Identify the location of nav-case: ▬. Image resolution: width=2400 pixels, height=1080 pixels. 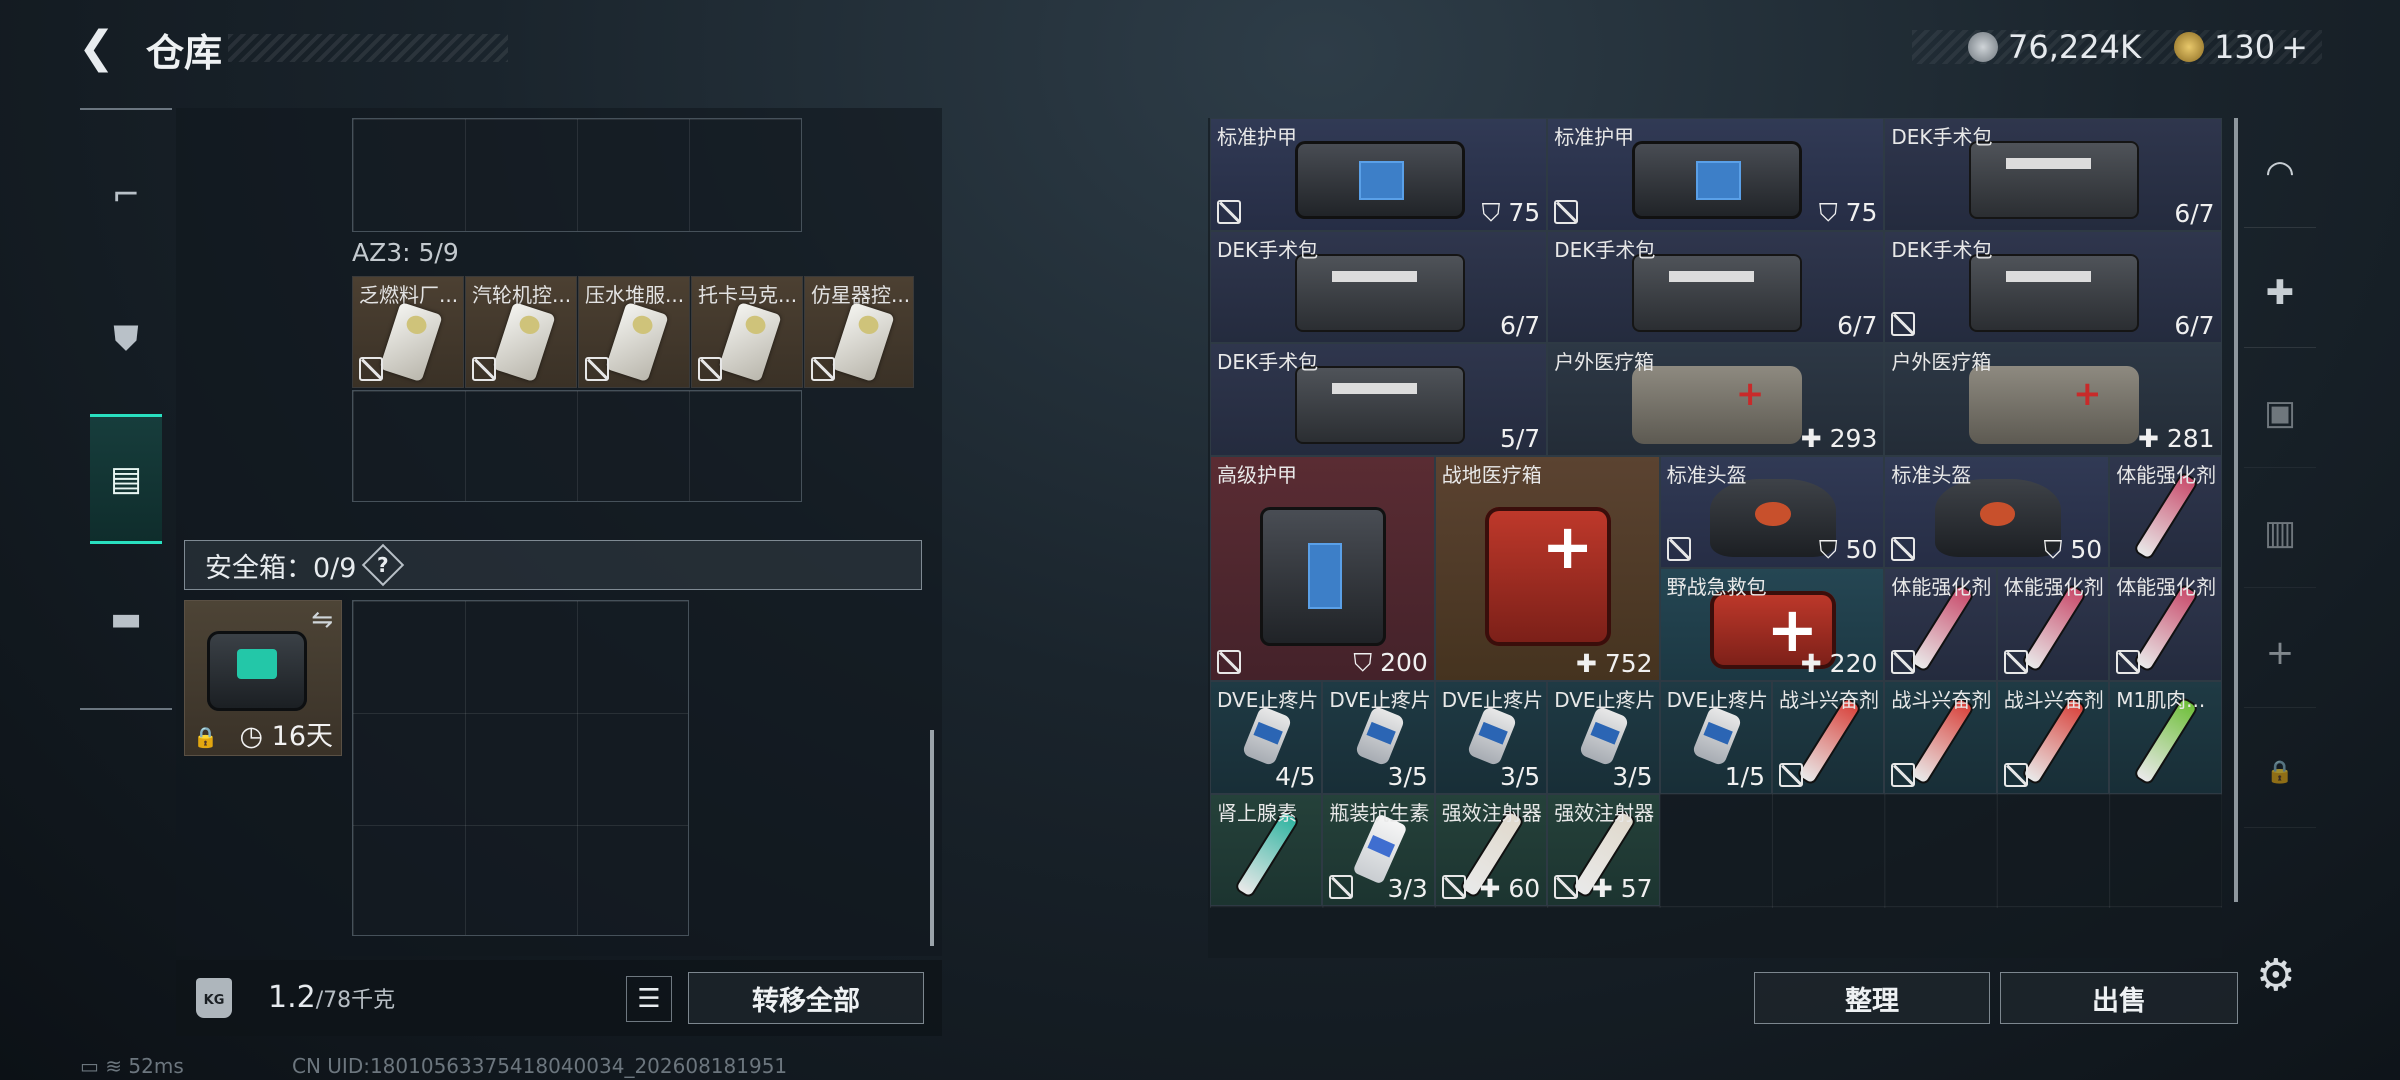
(126, 619).